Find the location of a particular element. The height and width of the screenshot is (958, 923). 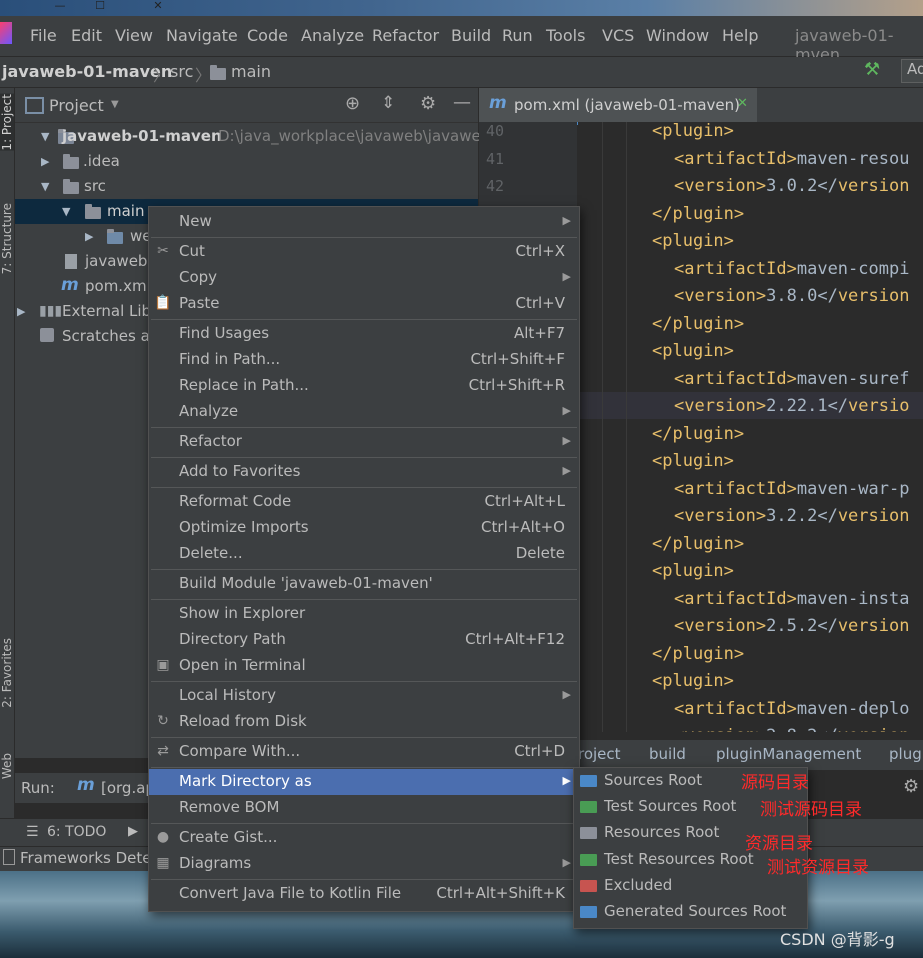

context-menu-item-build-module-javaweb-01-maven: Build Module 'javaweb-01-maven' is located at coordinates (364, 584).